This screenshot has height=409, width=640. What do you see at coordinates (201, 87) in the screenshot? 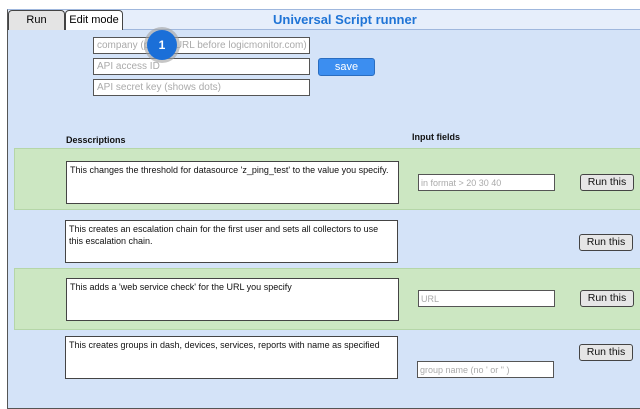
I see `api-secret-key-input: API secret key (shows dots)` at bounding box center [201, 87].